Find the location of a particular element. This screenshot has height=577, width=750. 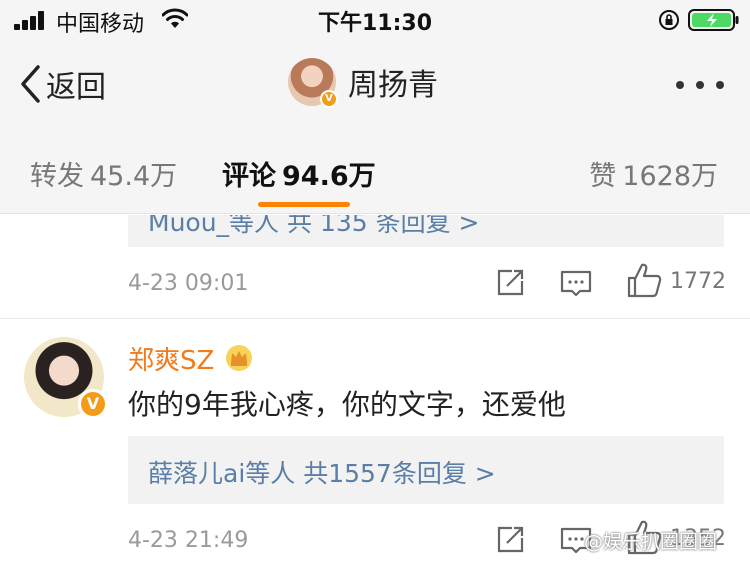

comment-author: 郑爽SZ is located at coordinates (191, 358).